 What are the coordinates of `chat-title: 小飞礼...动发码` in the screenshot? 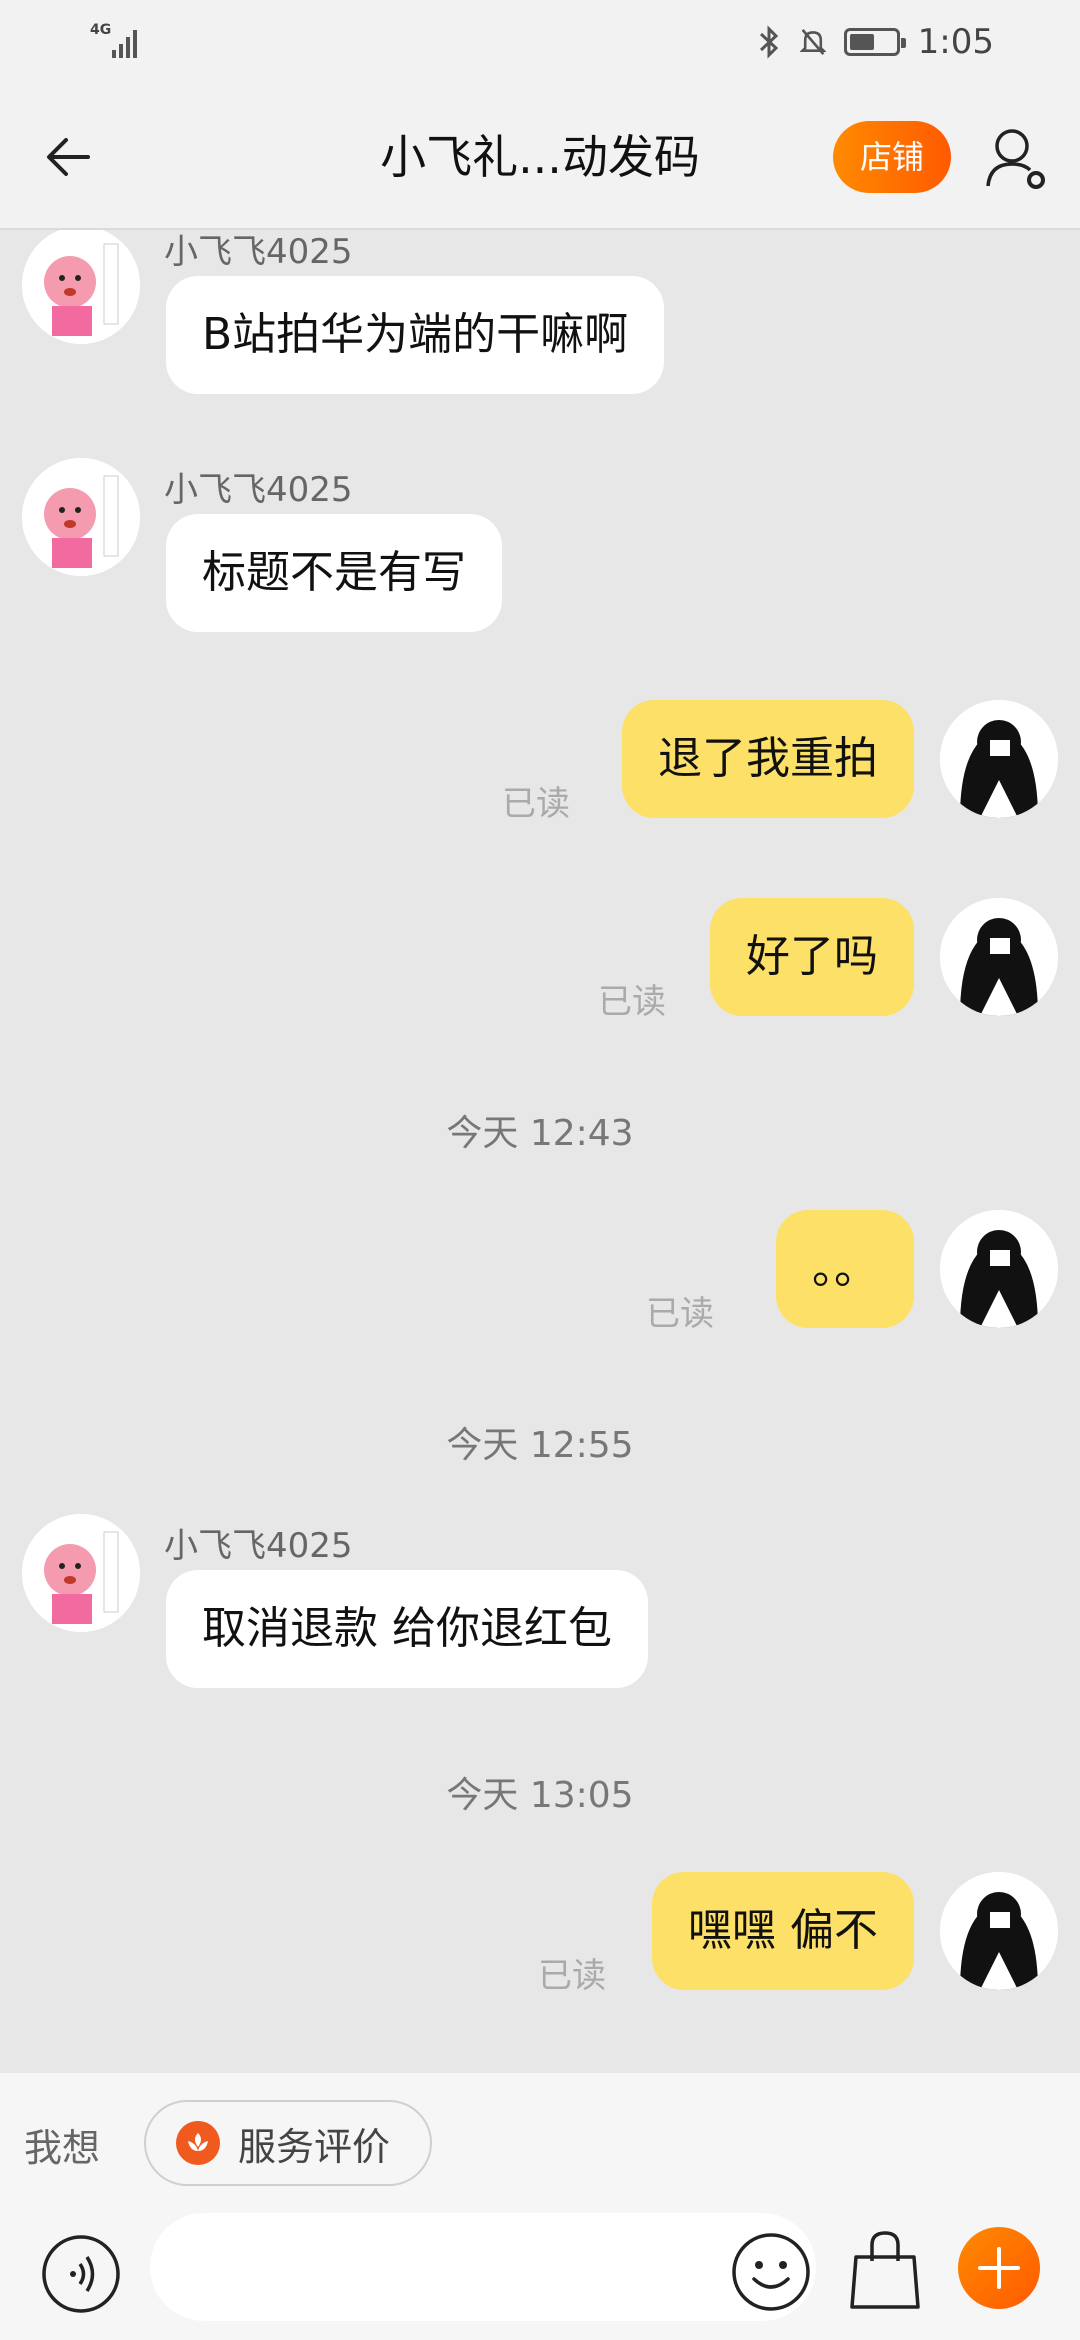 It's located at (540, 157).